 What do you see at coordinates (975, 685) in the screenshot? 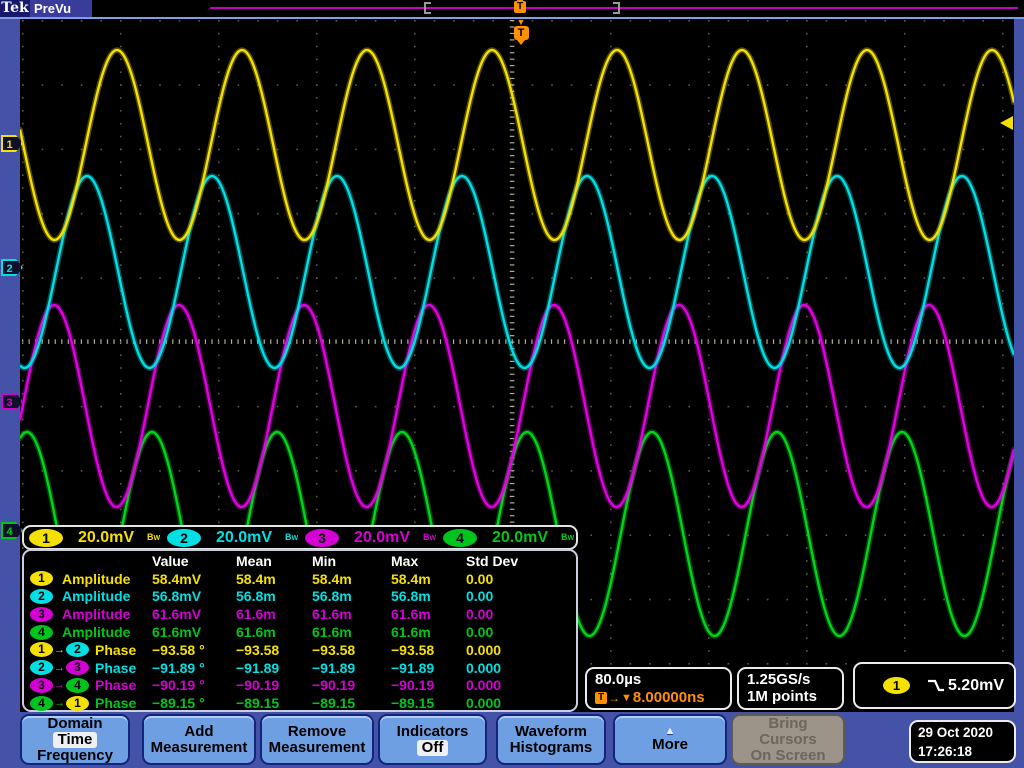
I see `trigger-level-value: 5.20mV` at bounding box center [975, 685].